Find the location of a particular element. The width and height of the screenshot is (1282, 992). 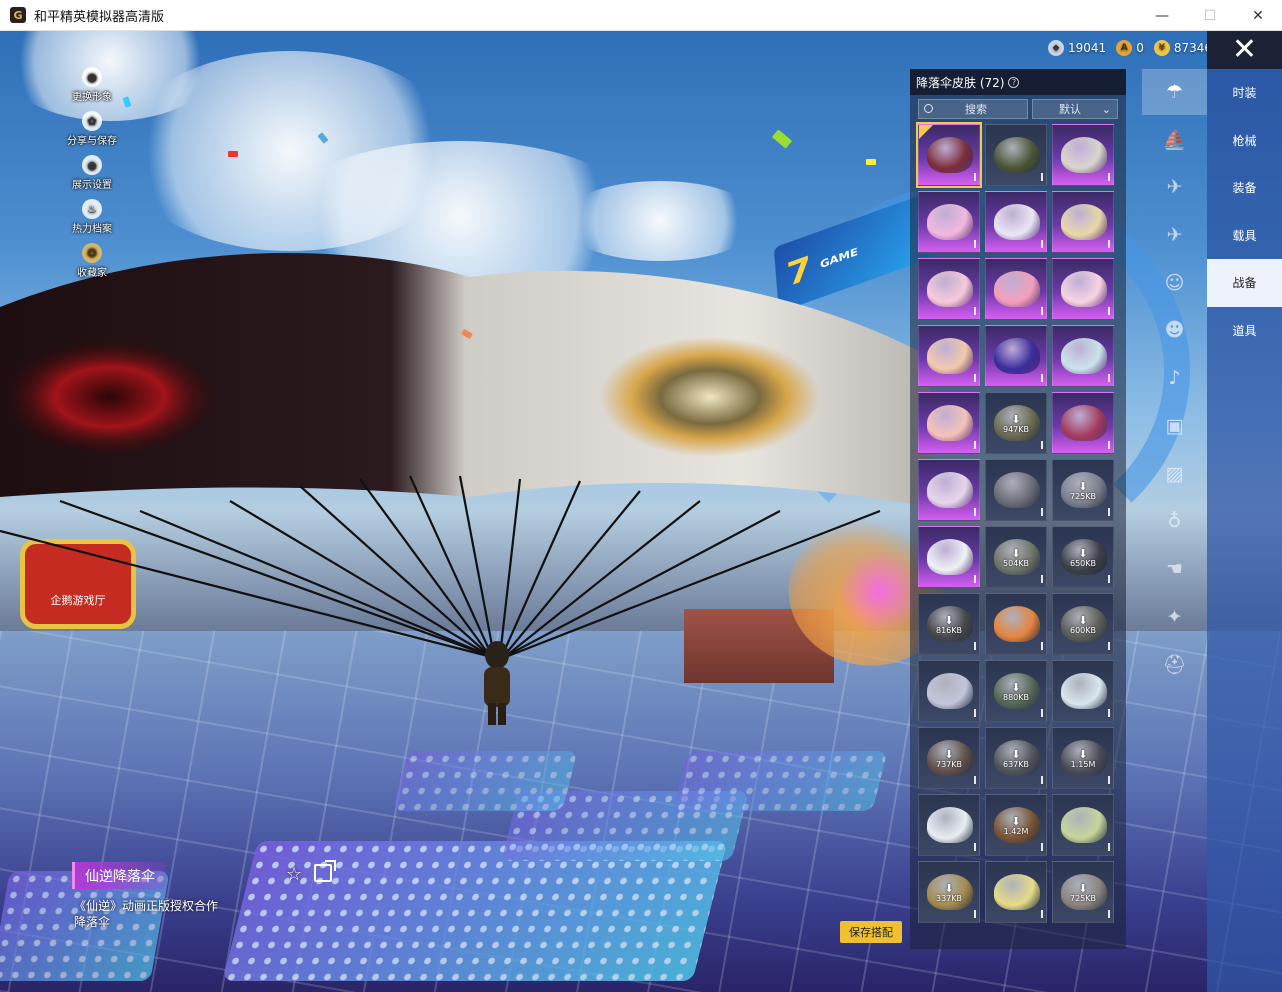

person-icon: ● is located at coordinates (92, 77).